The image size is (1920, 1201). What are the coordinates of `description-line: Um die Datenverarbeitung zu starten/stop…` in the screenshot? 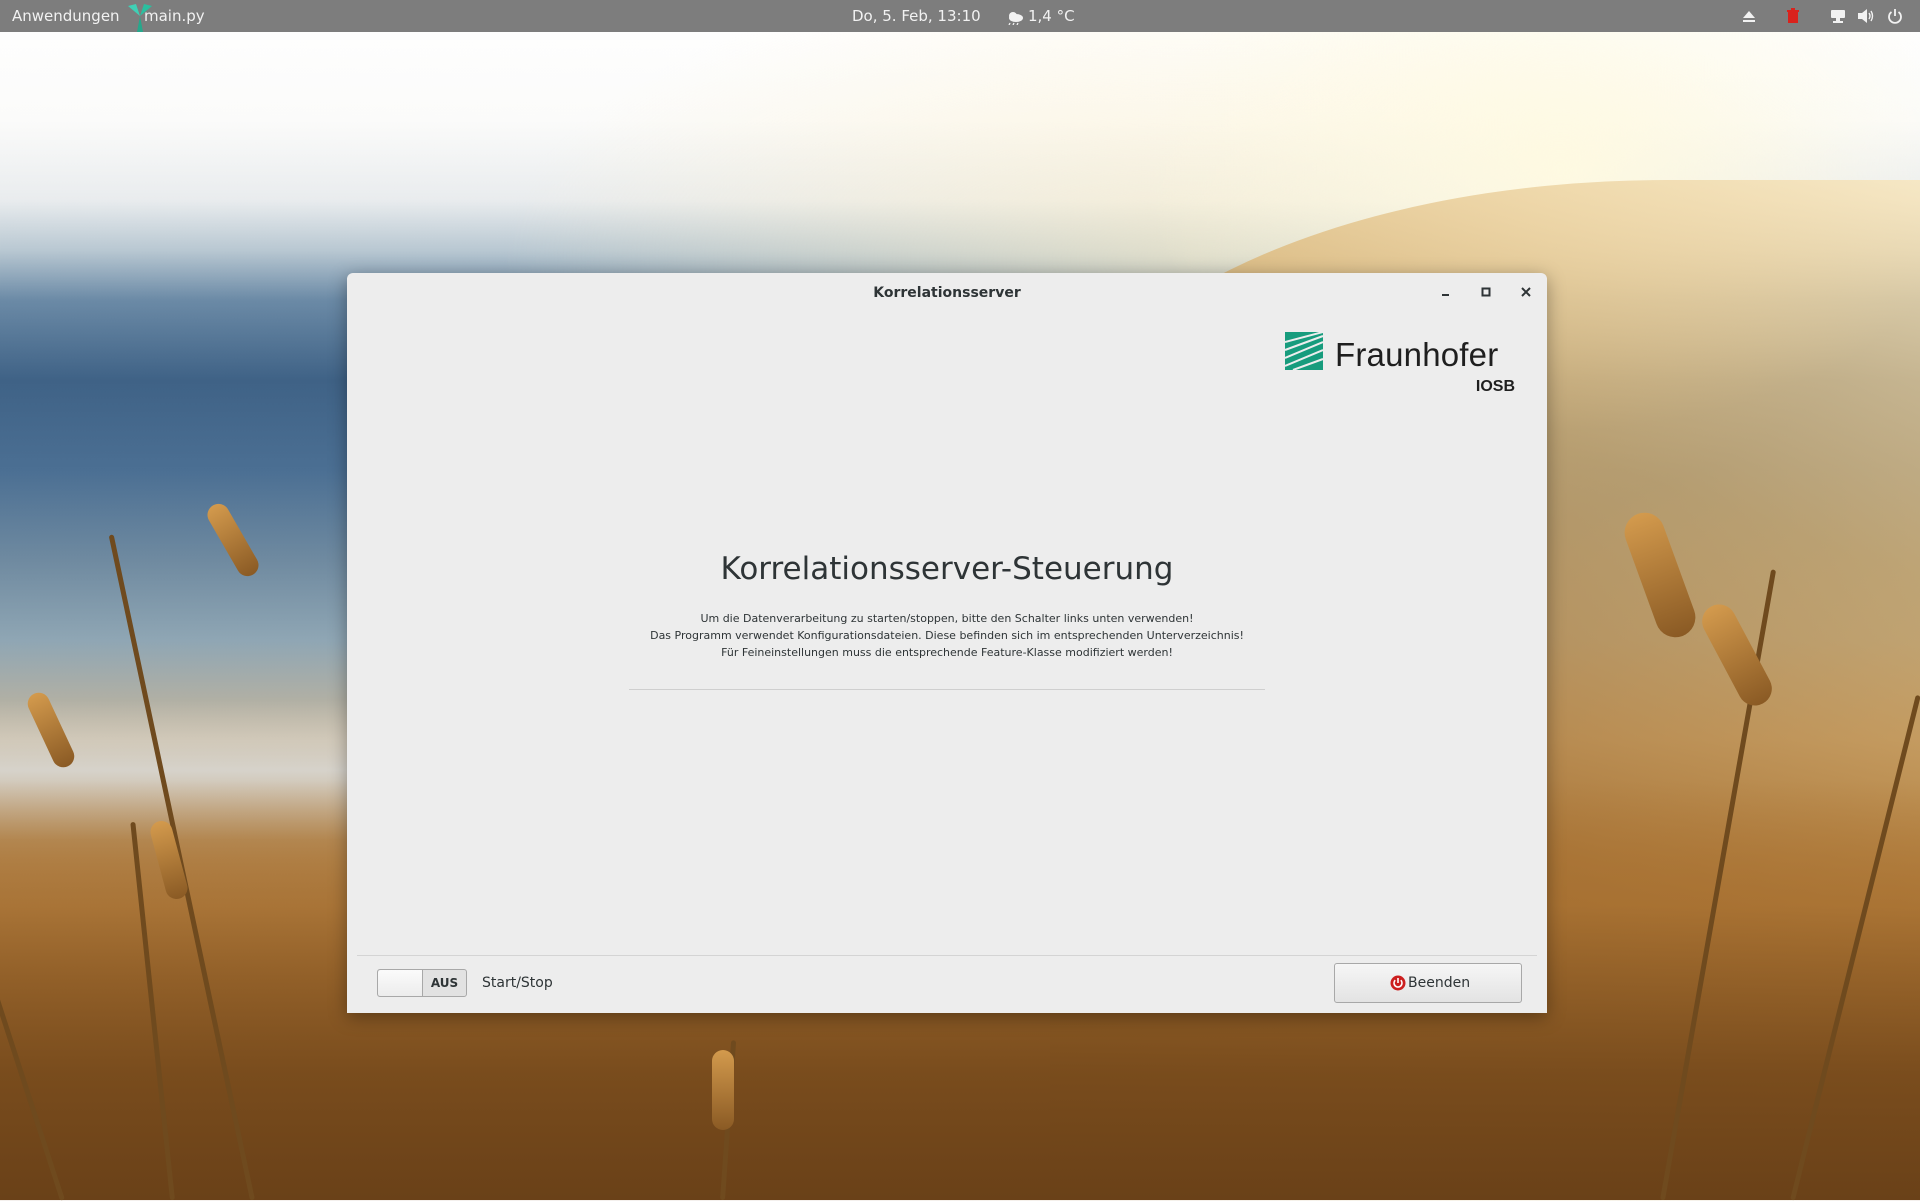 It's located at (947, 618).